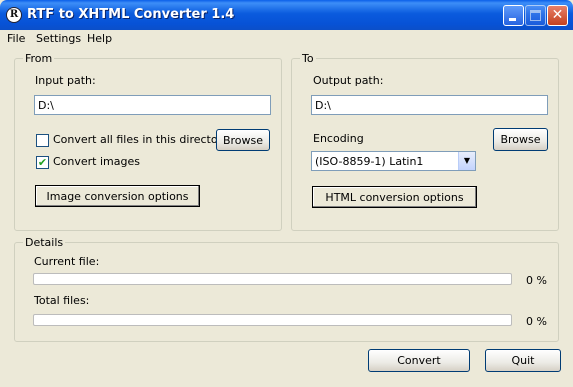 The image size is (573, 387). What do you see at coordinates (96, 161) in the screenshot?
I see `convert-images-label: Convert images` at bounding box center [96, 161].